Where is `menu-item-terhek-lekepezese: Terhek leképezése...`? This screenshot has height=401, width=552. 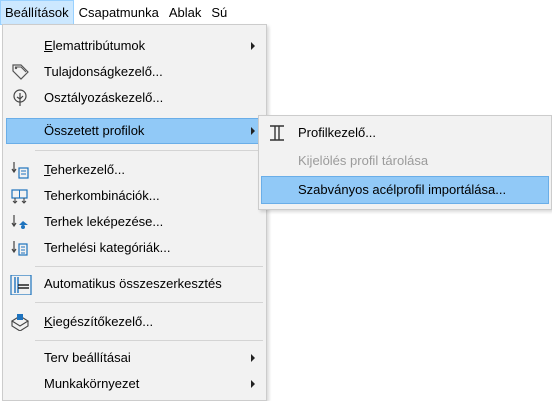 menu-item-terhek-lekepezese: Terhek leképezése... is located at coordinates (134, 222).